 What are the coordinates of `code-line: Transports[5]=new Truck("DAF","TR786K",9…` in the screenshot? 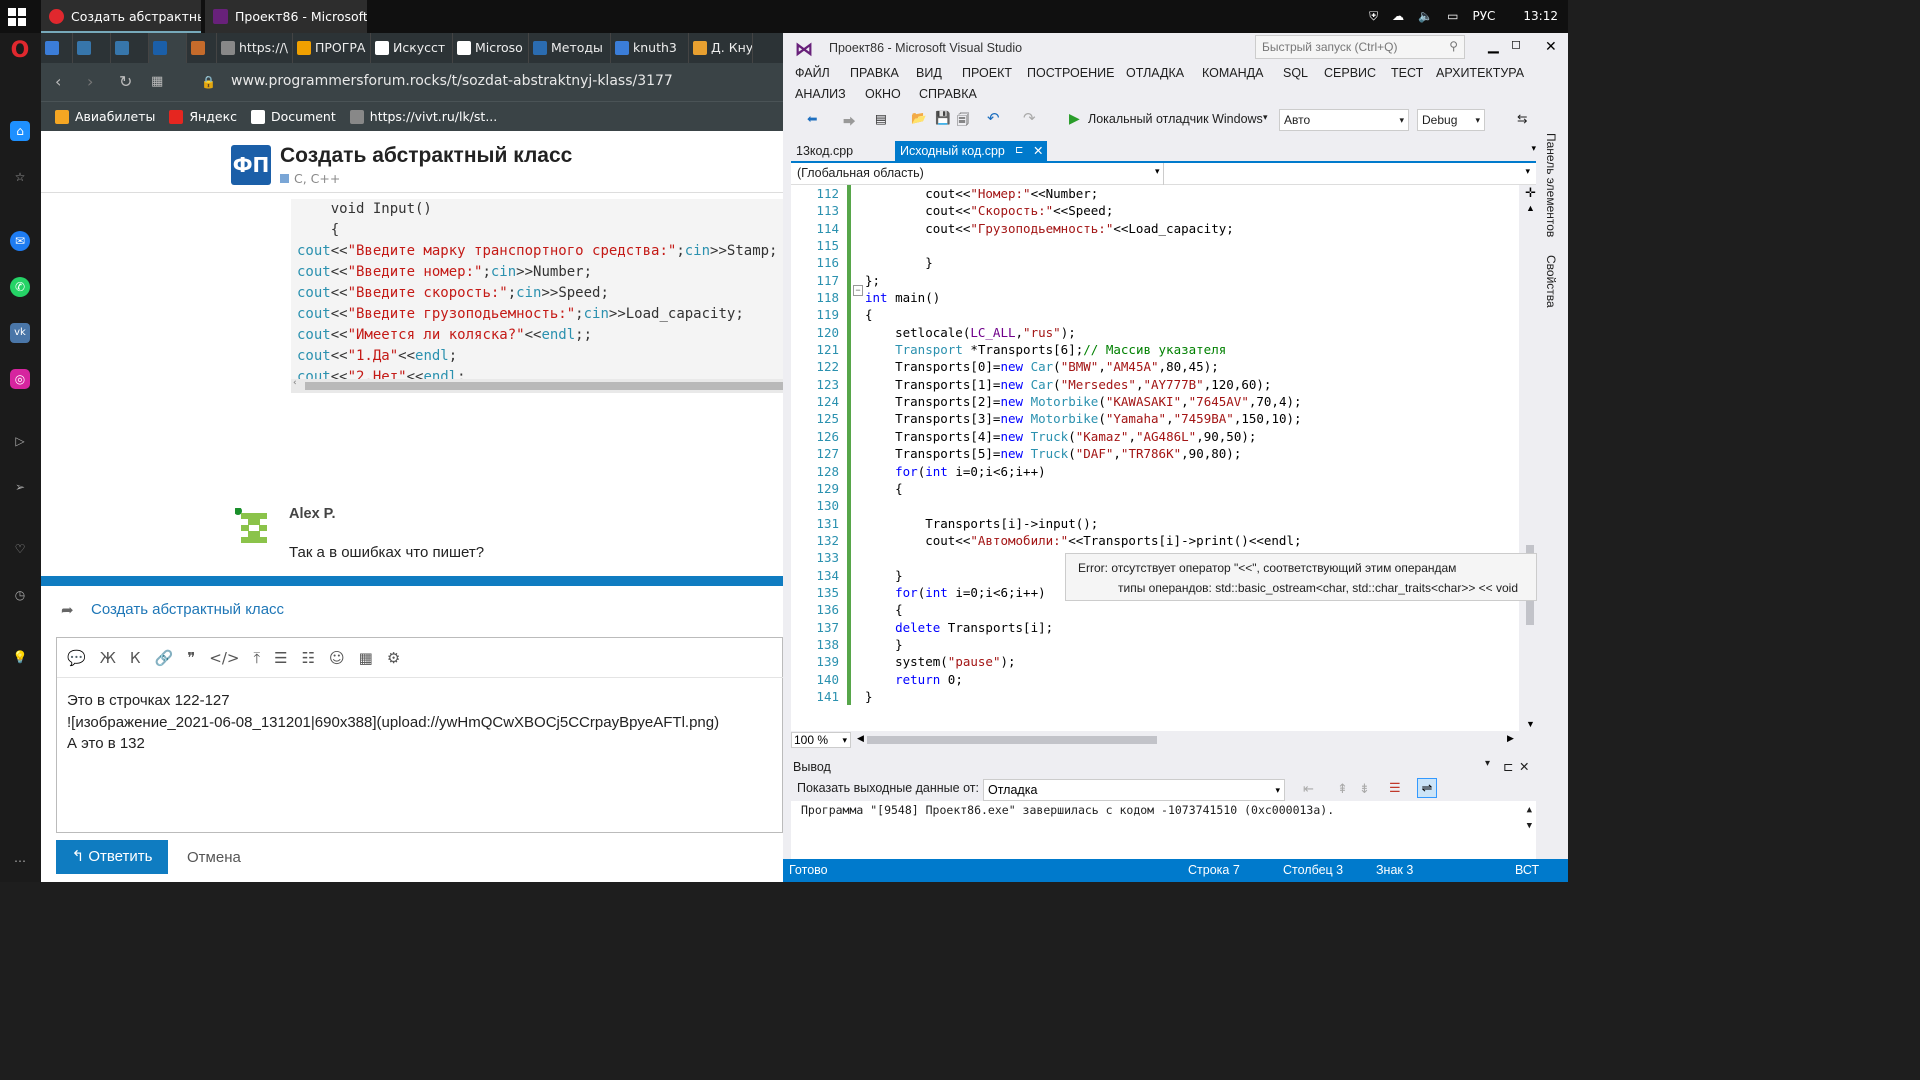 It's located at (1192, 453).